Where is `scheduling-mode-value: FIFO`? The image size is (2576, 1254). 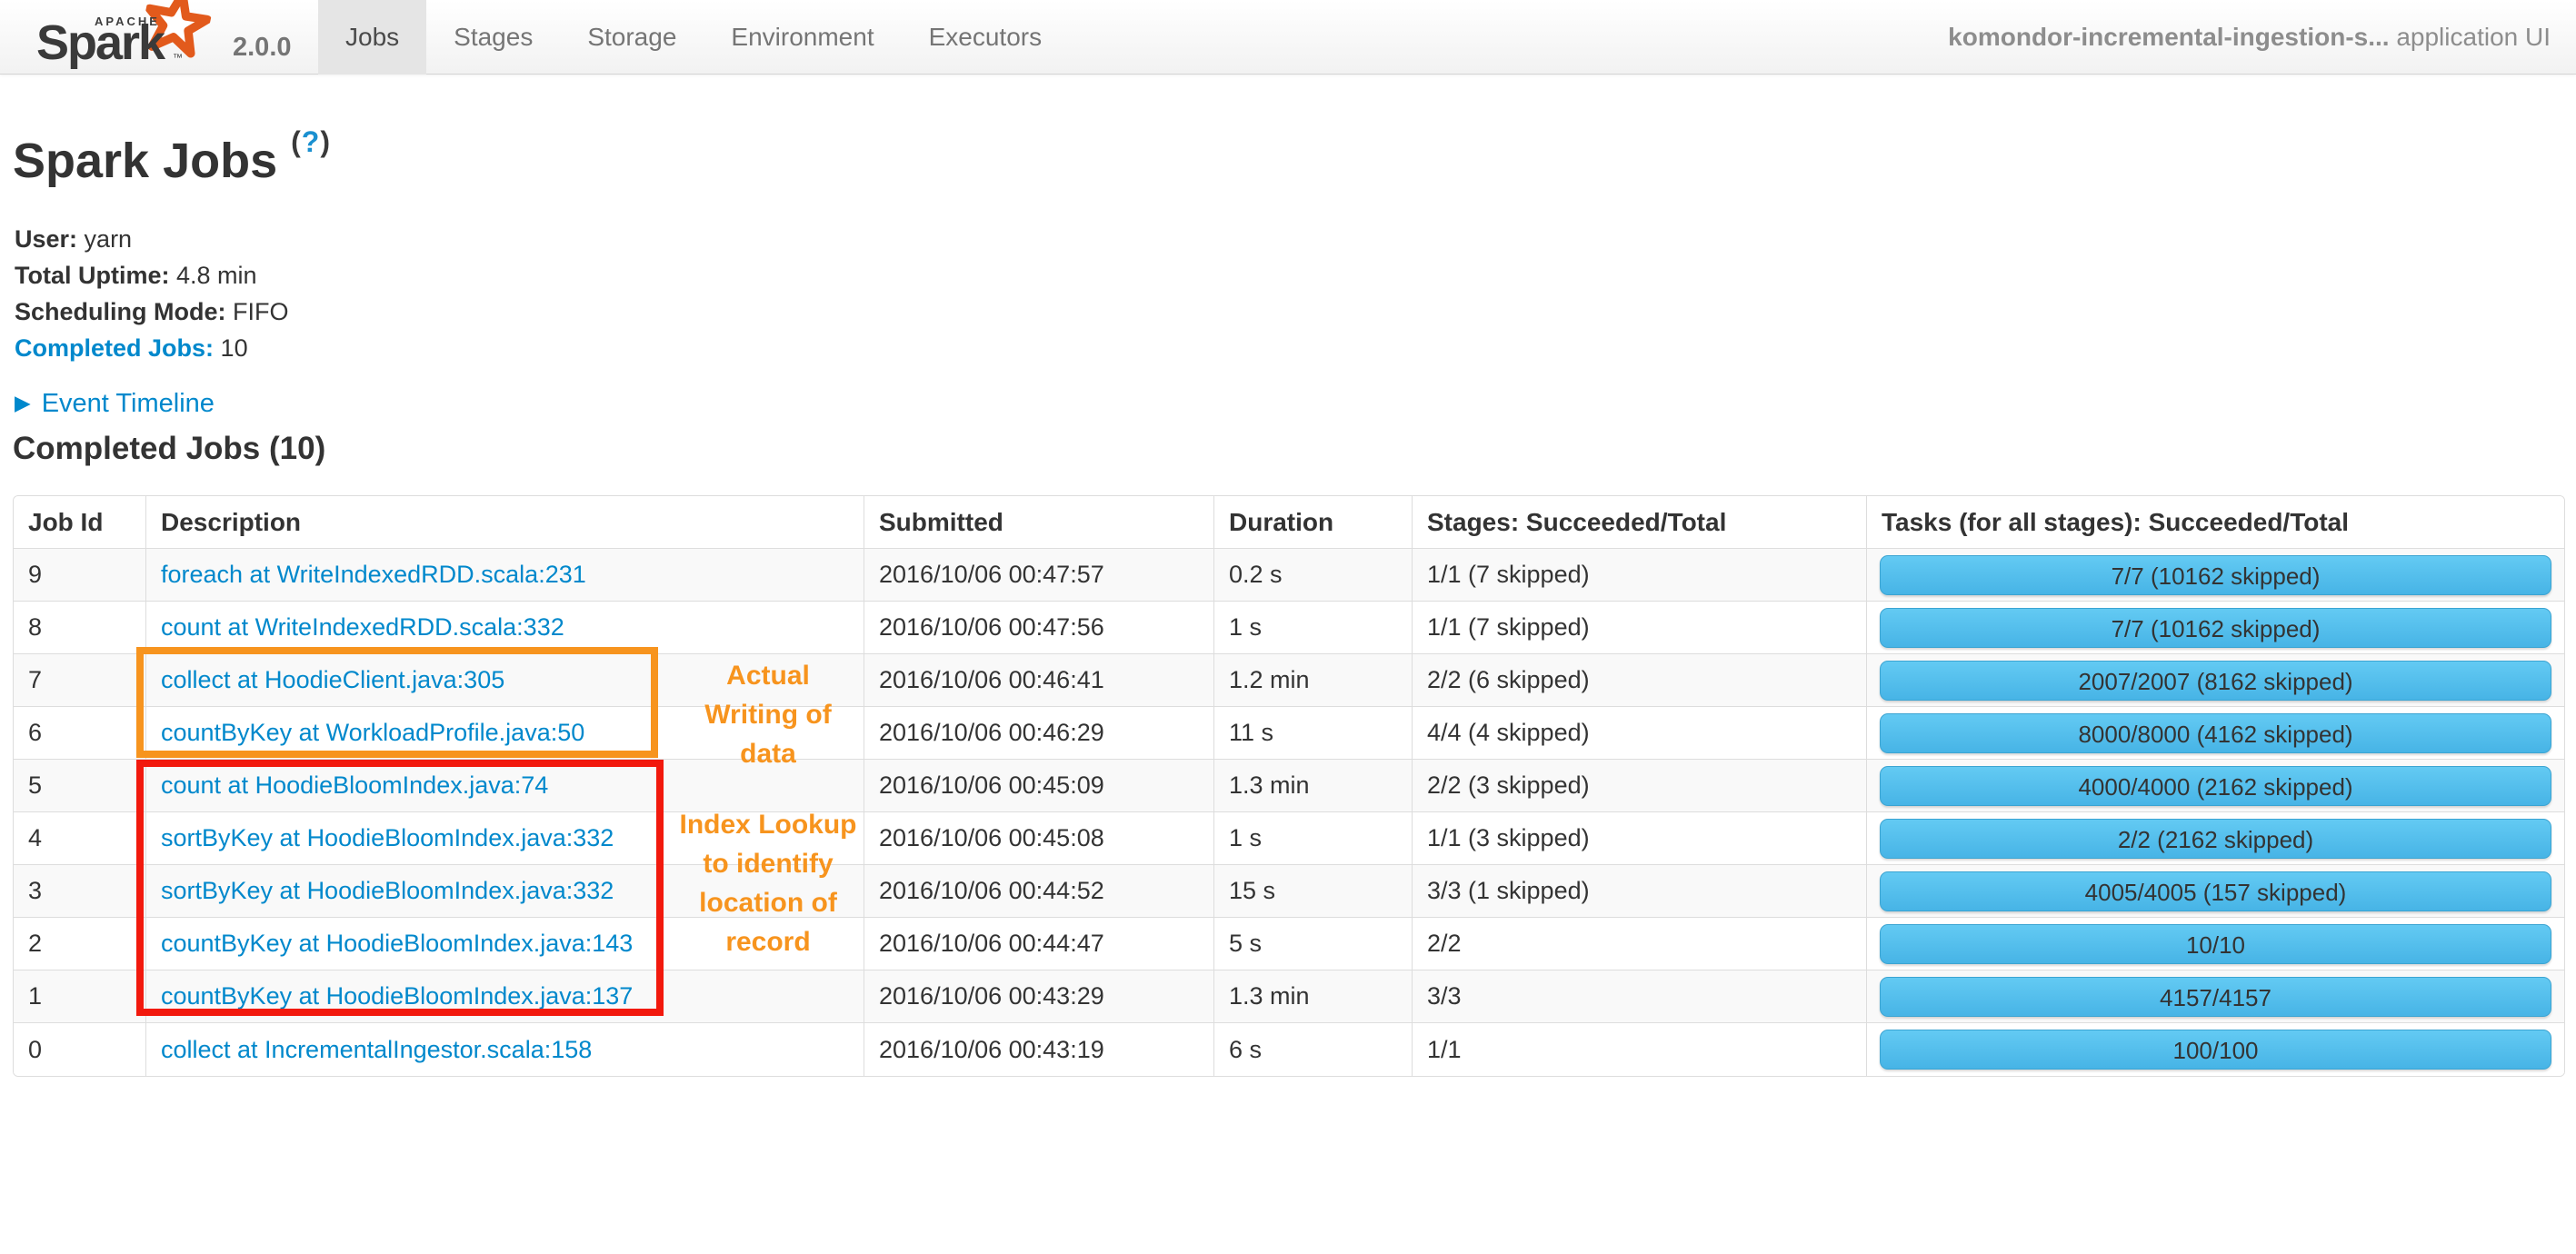 scheduling-mode-value: FIFO is located at coordinates (261, 311).